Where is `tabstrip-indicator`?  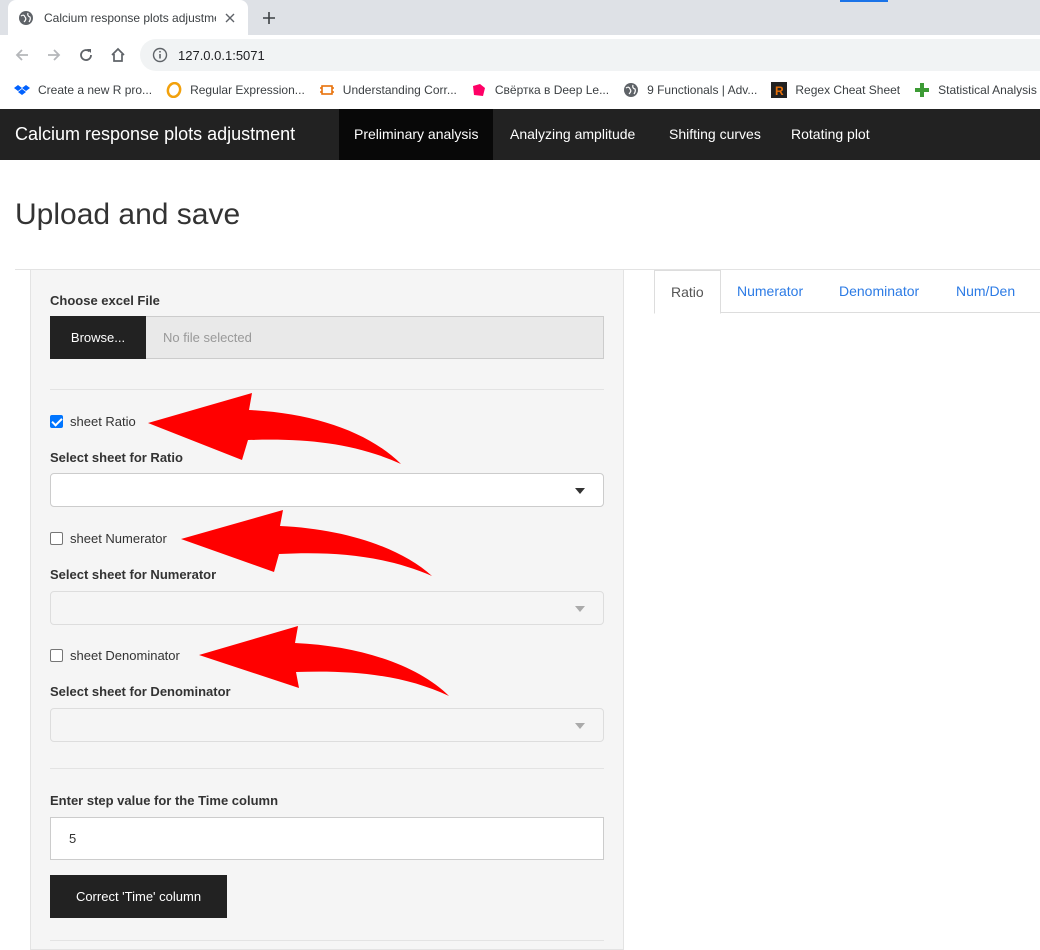 tabstrip-indicator is located at coordinates (864, 1).